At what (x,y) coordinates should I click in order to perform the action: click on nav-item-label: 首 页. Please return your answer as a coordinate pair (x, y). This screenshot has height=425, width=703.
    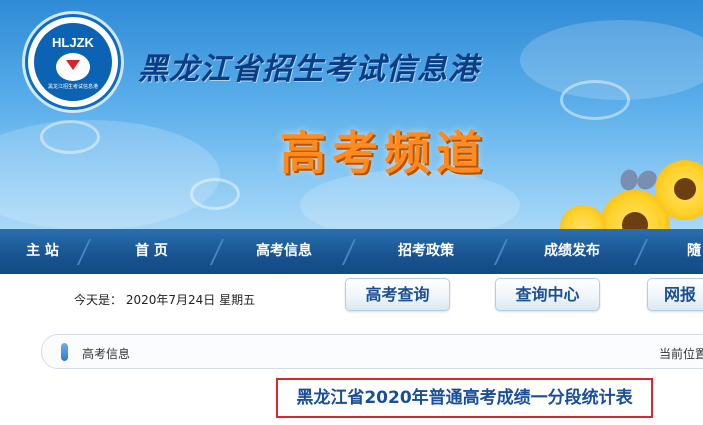
    Looking at the image, I should click on (151, 251).